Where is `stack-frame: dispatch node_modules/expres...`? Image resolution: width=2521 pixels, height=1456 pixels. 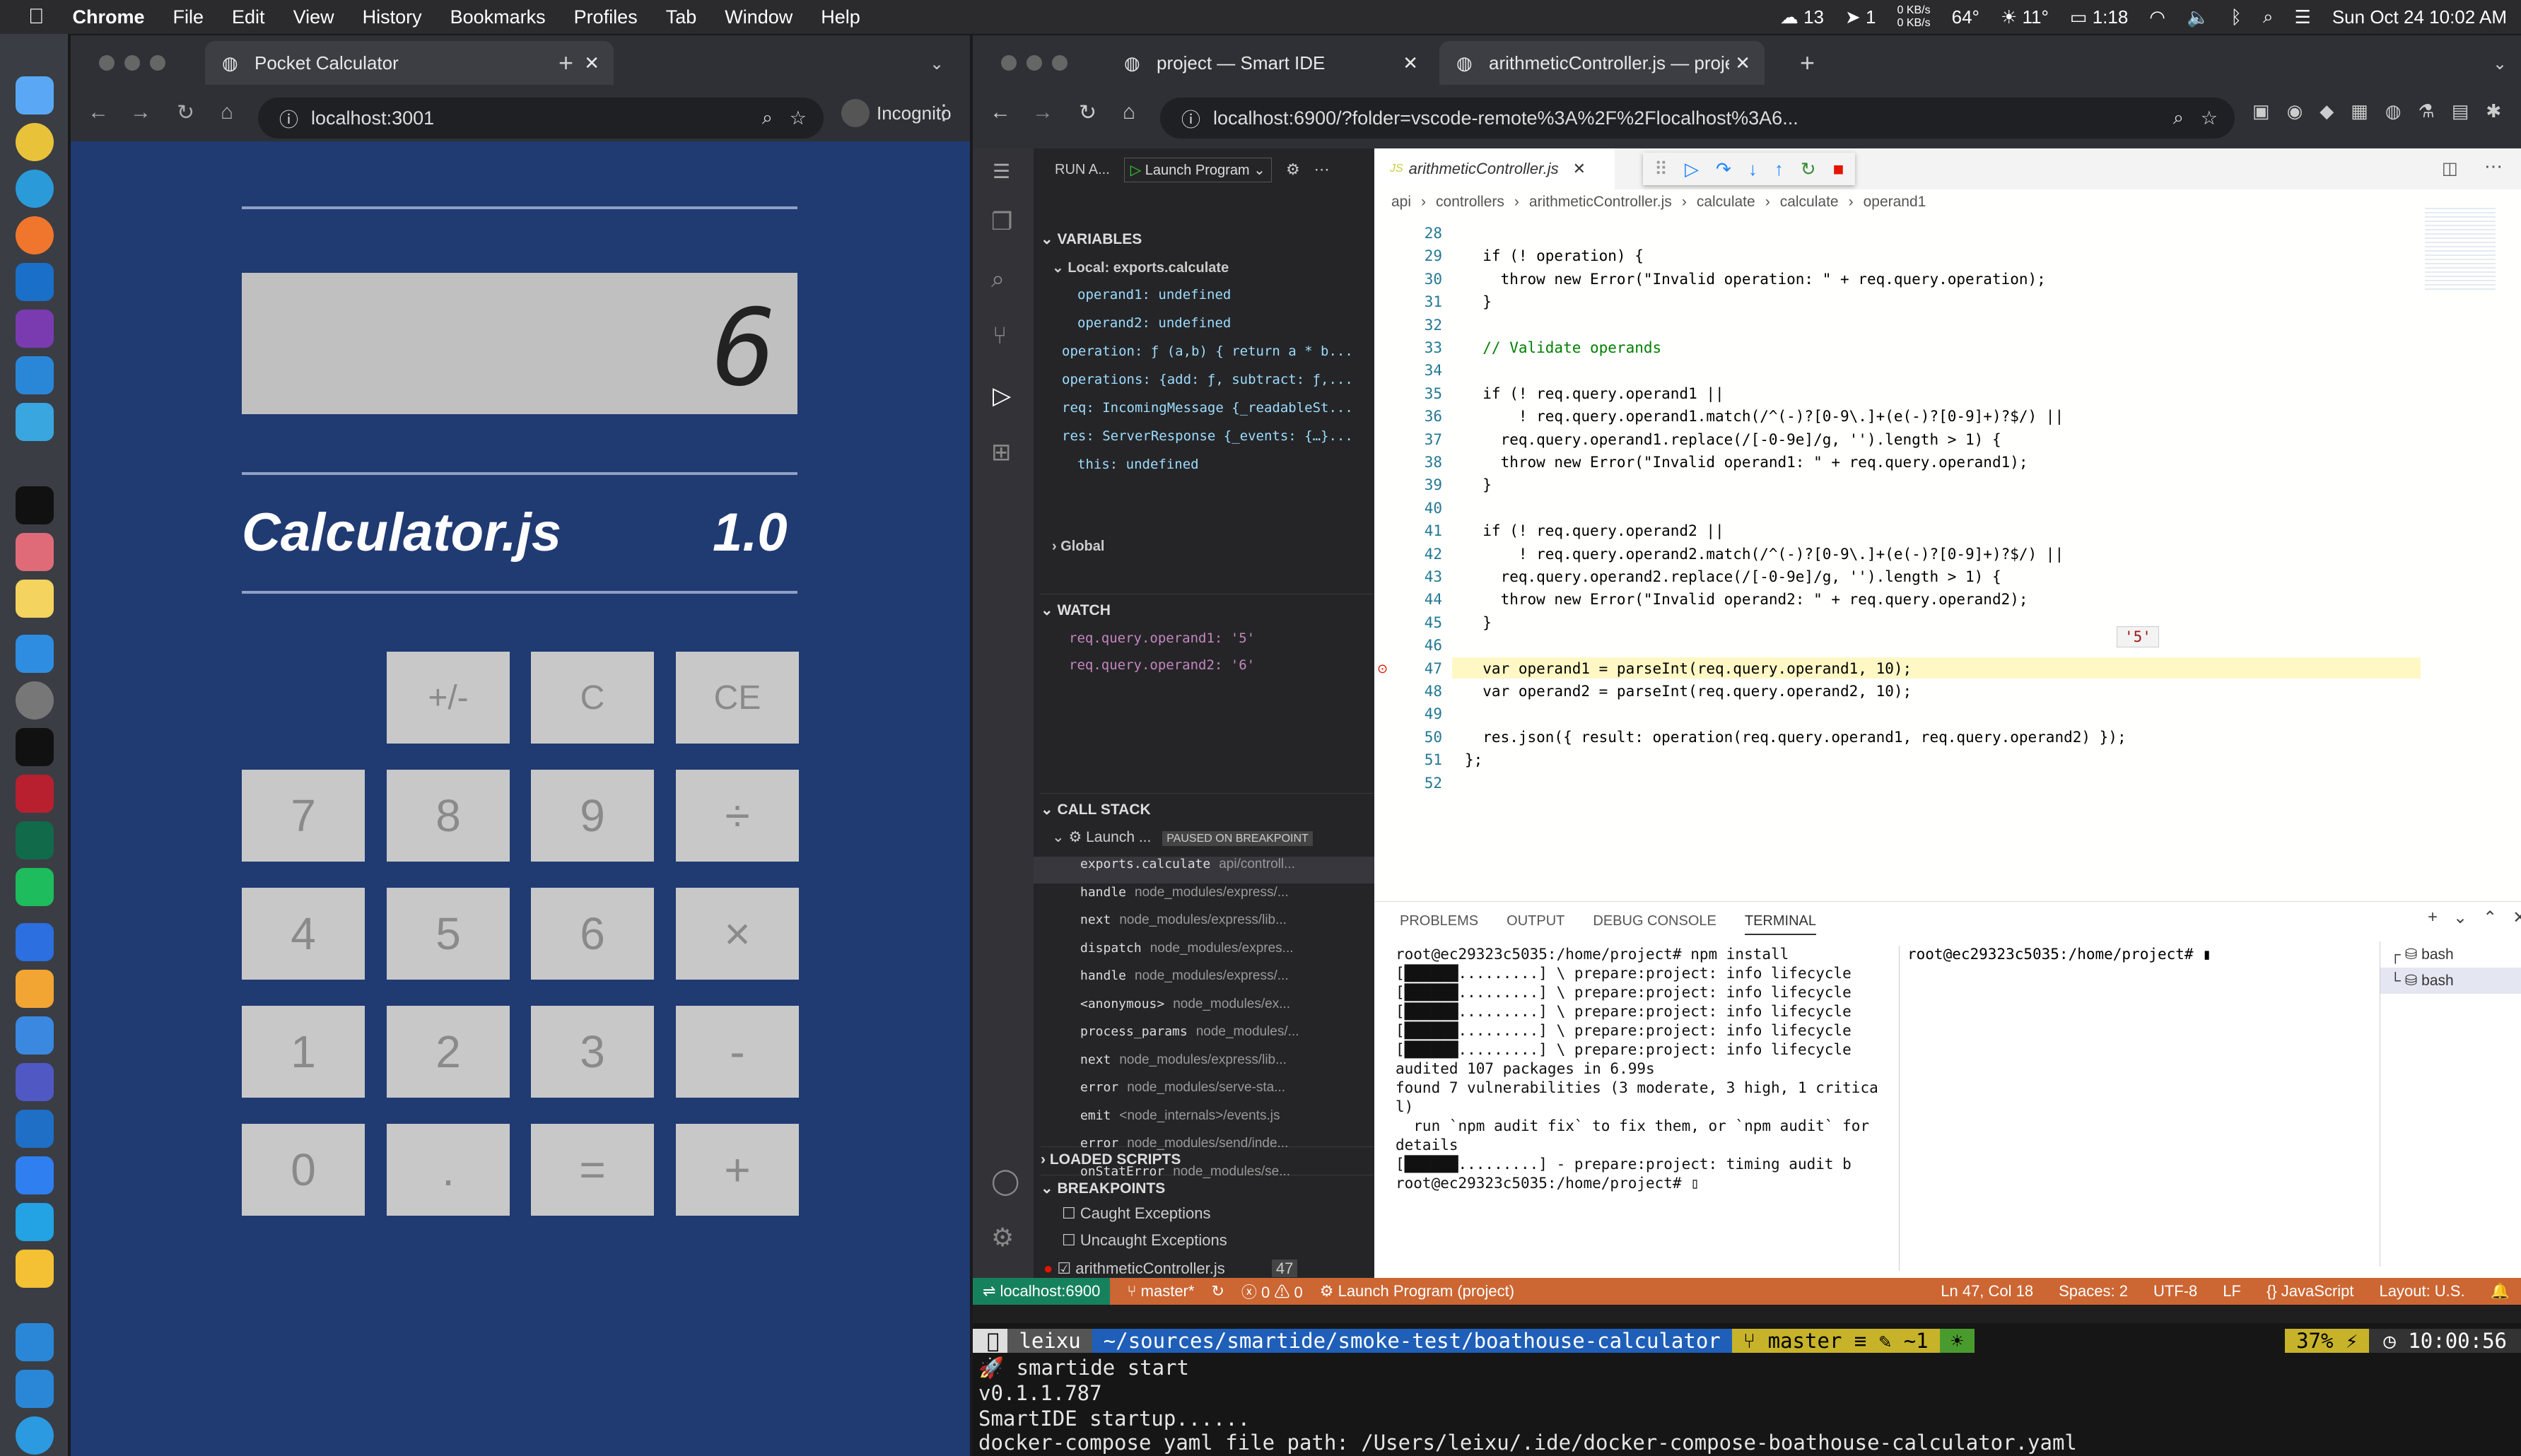
stack-frame: dispatch node_modules/expres... is located at coordinates (1204, 955).